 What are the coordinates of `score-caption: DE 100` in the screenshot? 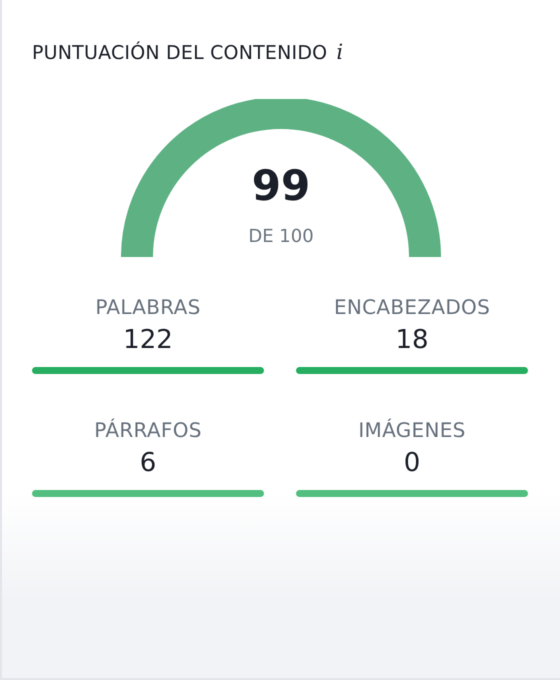 It's located at (281, 236).